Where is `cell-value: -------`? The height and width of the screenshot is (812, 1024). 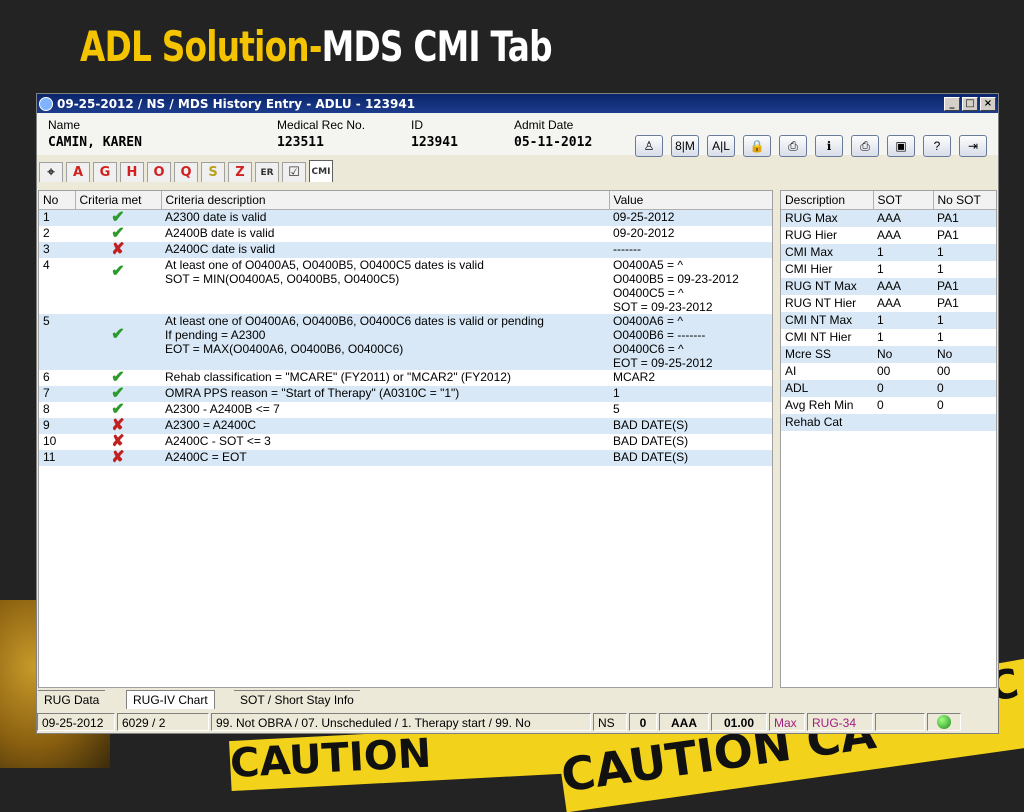 cell-value: ------- is located at coordinates (690, 250).